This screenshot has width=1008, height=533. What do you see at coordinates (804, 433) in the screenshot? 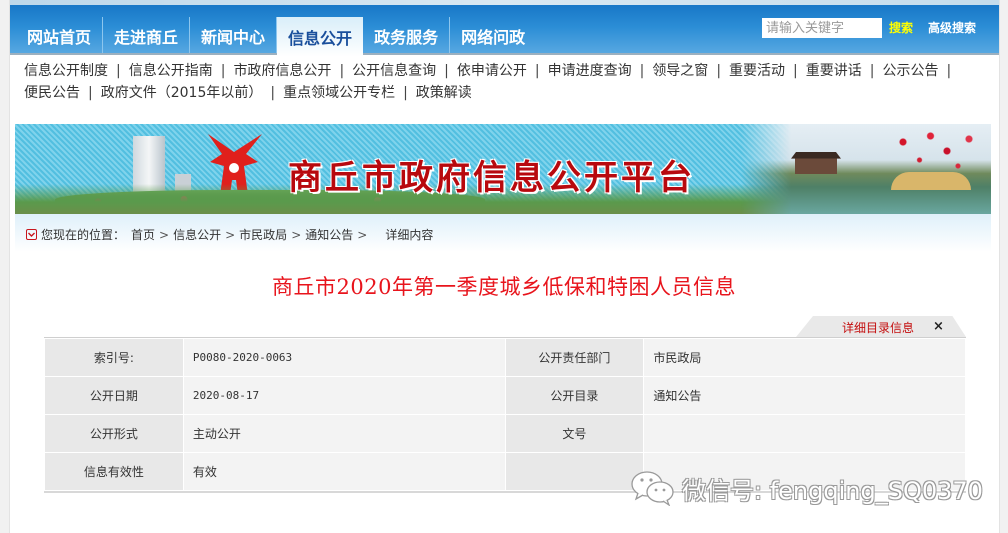
I see `meta-value` at bounding box center [804, 433].